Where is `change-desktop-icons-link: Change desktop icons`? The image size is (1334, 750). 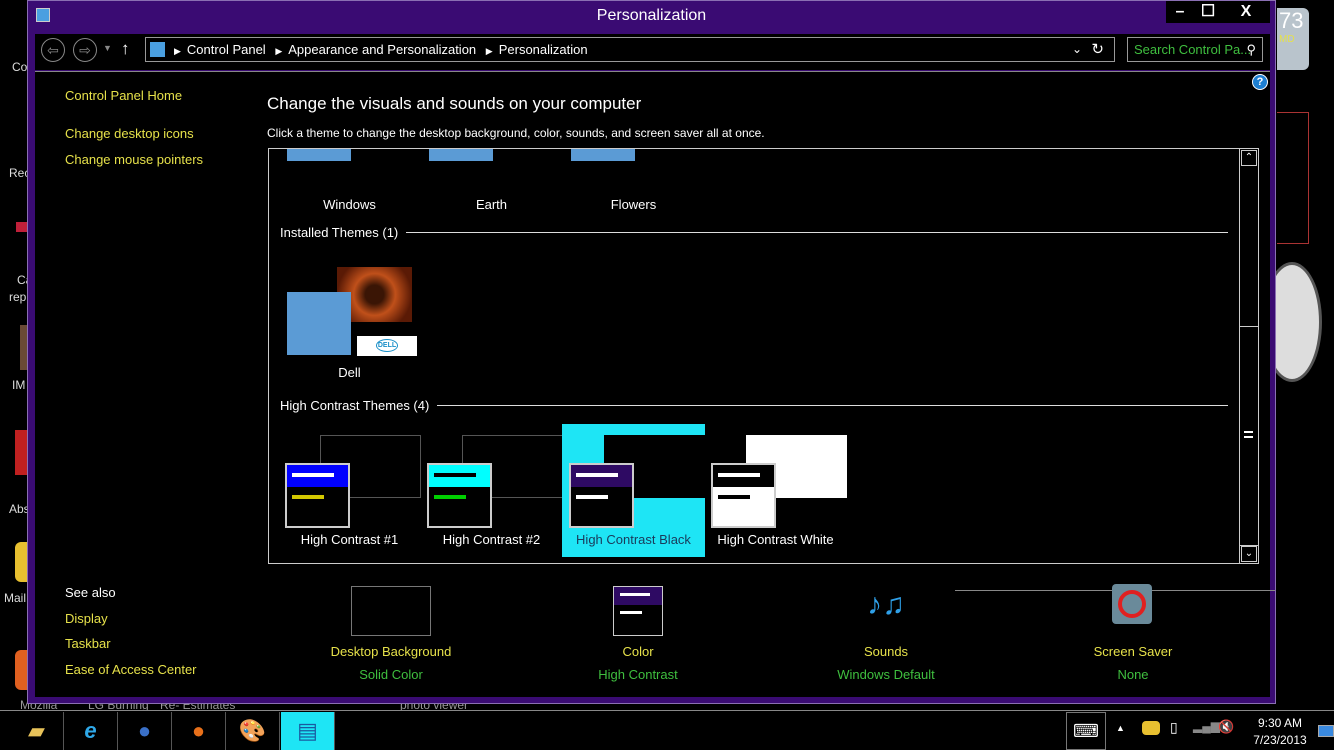
change-desktop-icons-link: Change desktop icons is located at coordinates (129, 133).